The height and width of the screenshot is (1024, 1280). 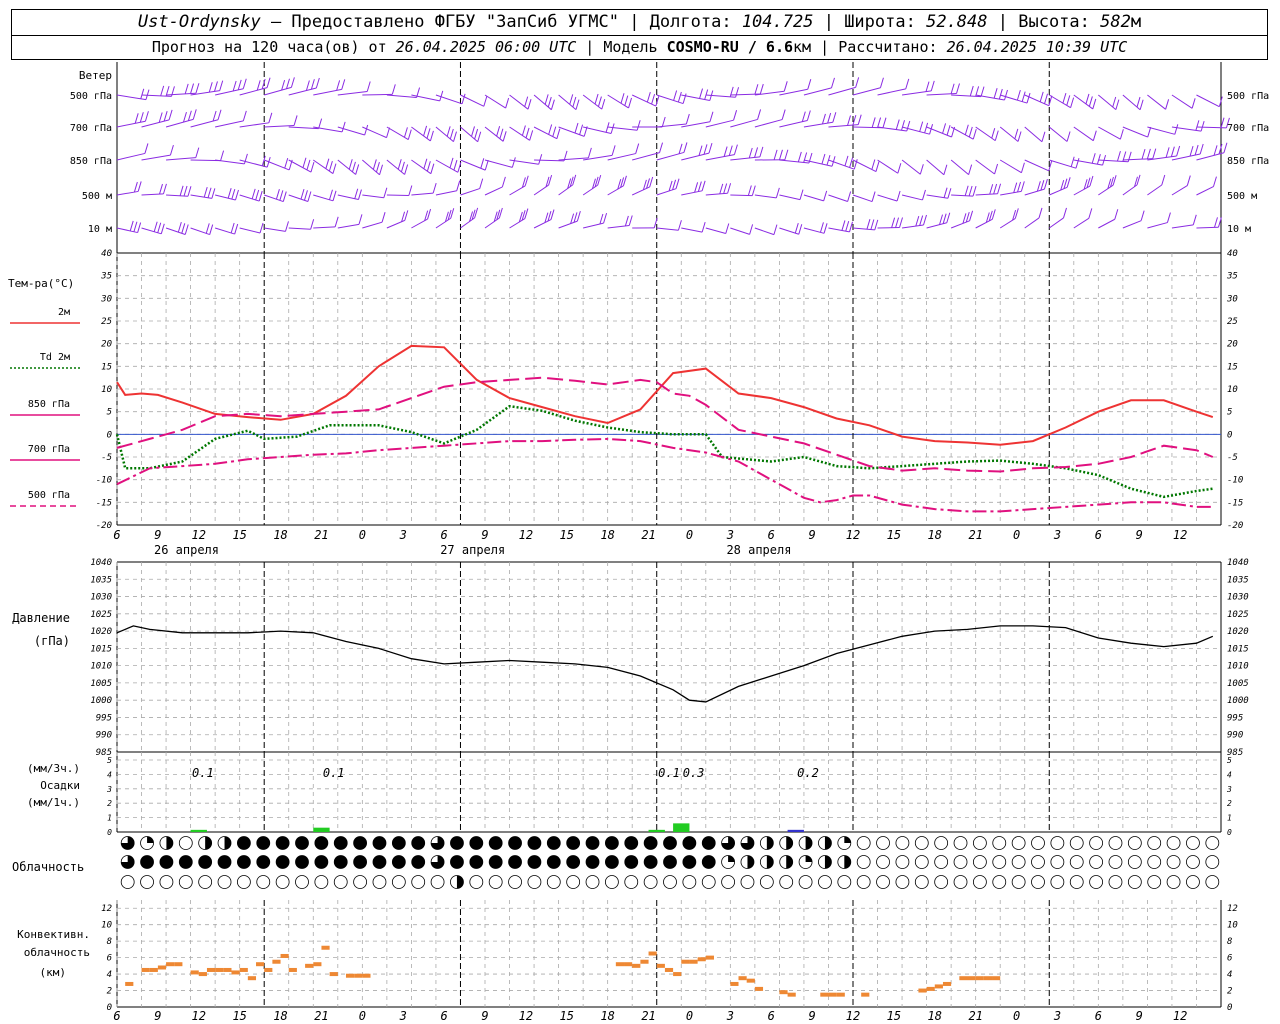 What do you see at coordinates (1229, 789) in the screenshot?
I see `prec-tick-label-right: 3` at bounding box center [1229, 789].